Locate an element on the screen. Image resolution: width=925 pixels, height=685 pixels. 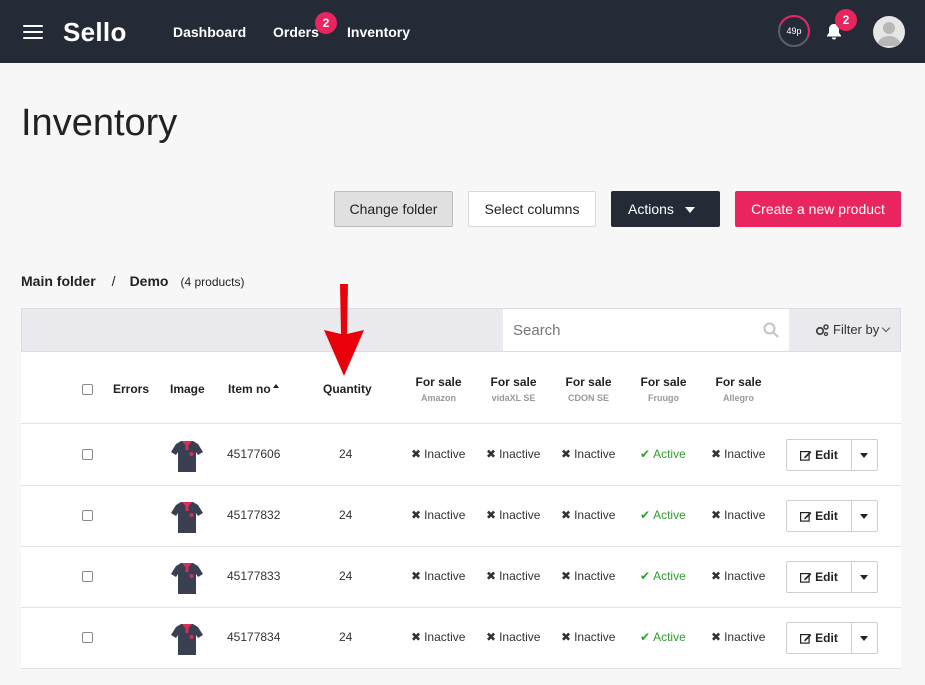
quantity-value: 24 is located at coordinates (346, 454).